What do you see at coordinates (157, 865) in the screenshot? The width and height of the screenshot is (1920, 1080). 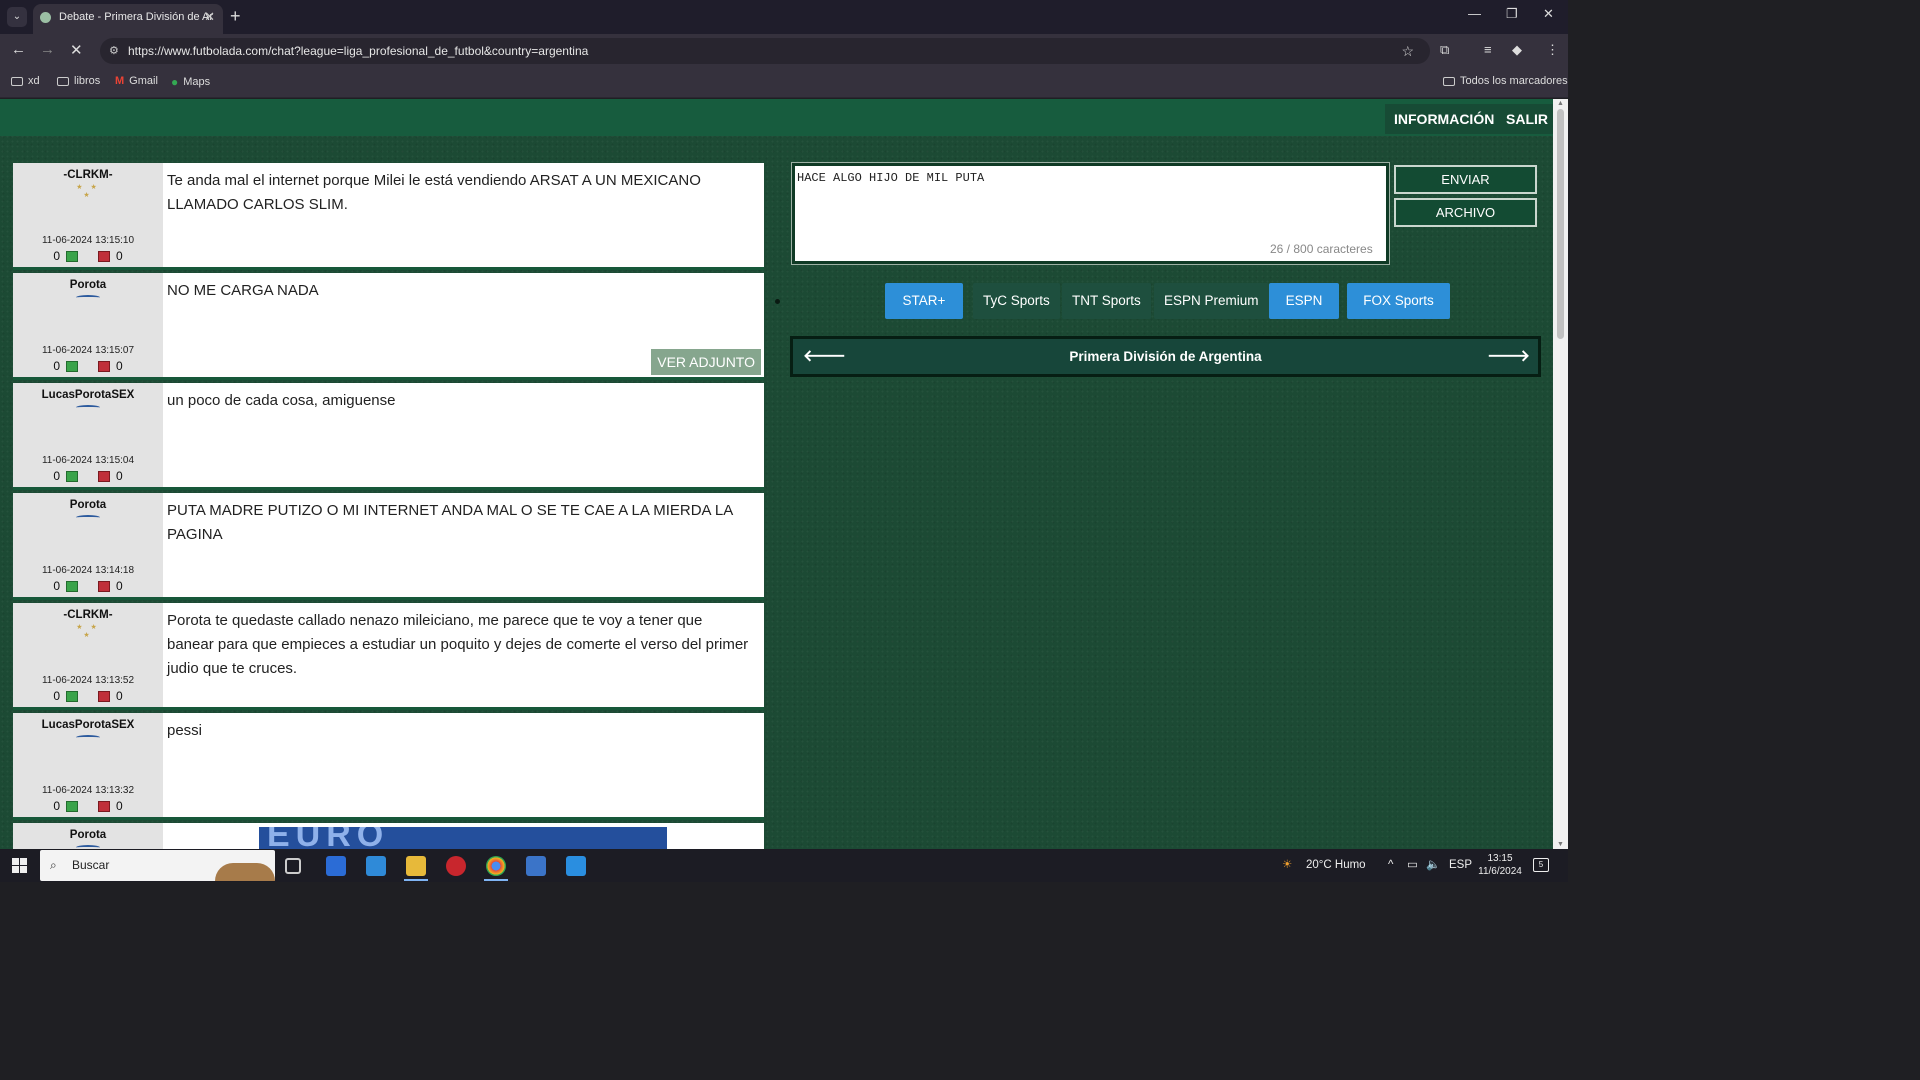 I see `taskbar-search: ⌕ Buscar` at bounding box center [157, 865].